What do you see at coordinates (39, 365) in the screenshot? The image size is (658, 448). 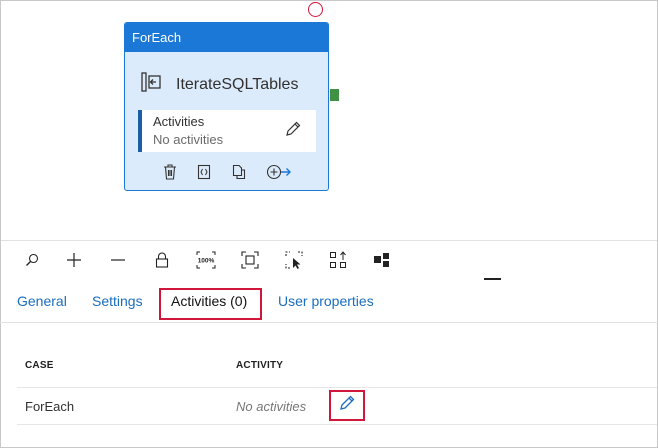 I see `column-header-case: CASE` at bounding box center [39, 365].